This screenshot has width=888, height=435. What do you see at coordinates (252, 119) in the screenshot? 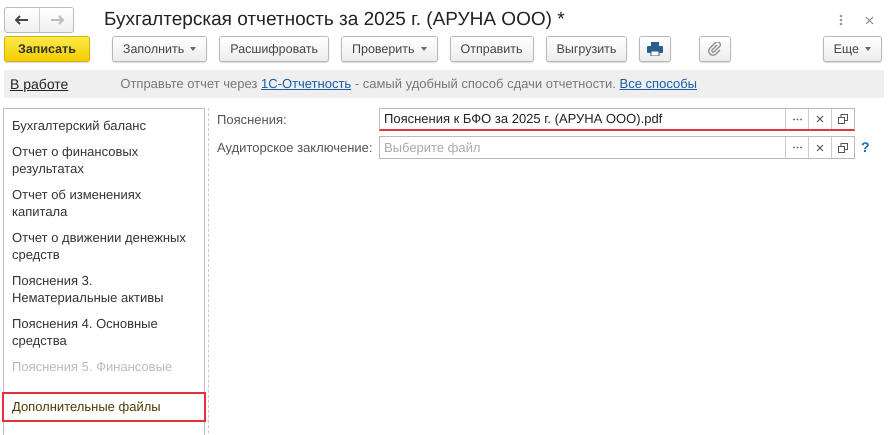
I see `field-label: Пояснения:` at bounding box center [252, 119].